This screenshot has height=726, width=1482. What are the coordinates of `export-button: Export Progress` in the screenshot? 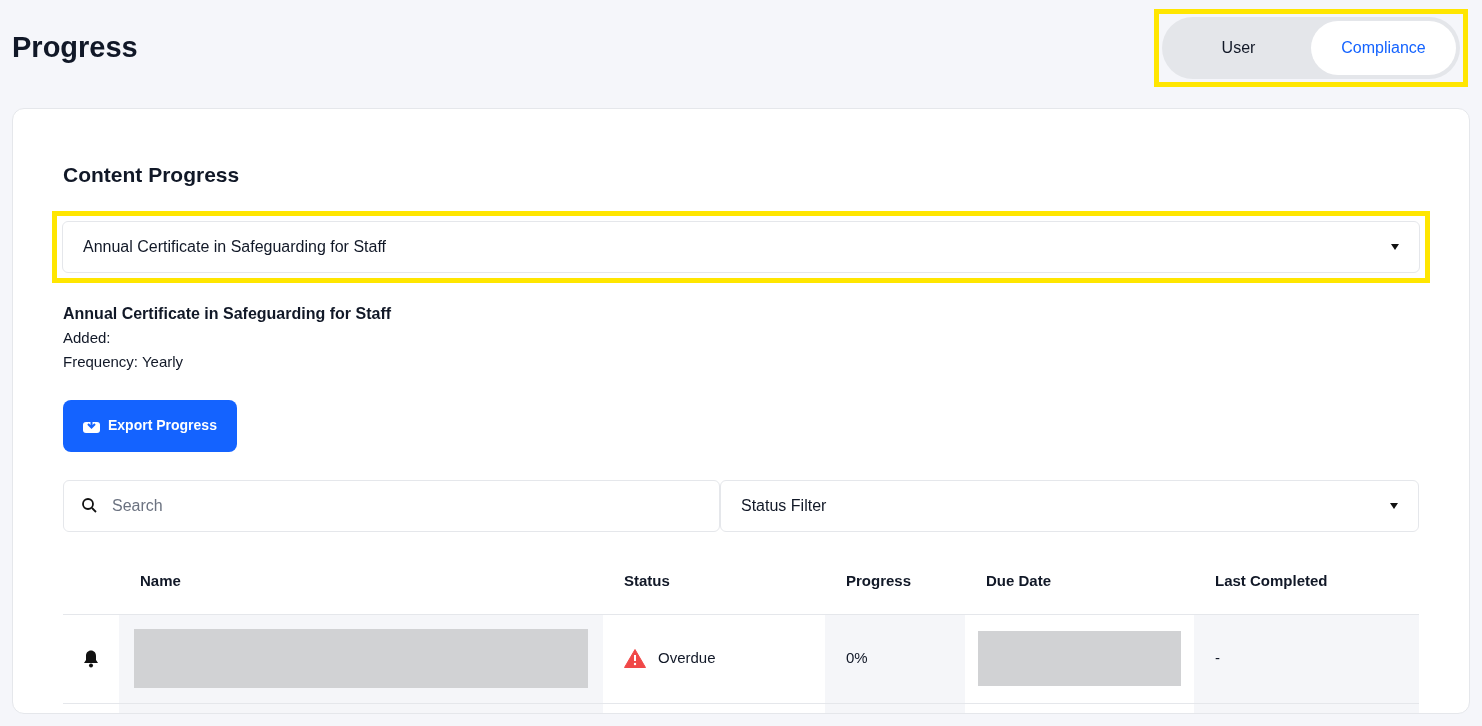 It's located at (150, 425).